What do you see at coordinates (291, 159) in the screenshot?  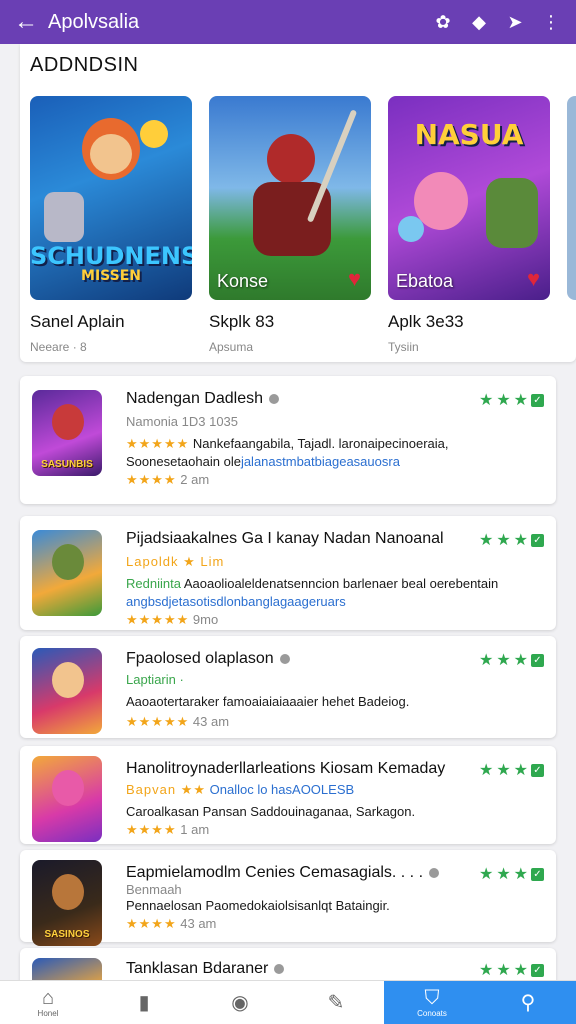 I see `character-head` at bounding box center [291, 159].